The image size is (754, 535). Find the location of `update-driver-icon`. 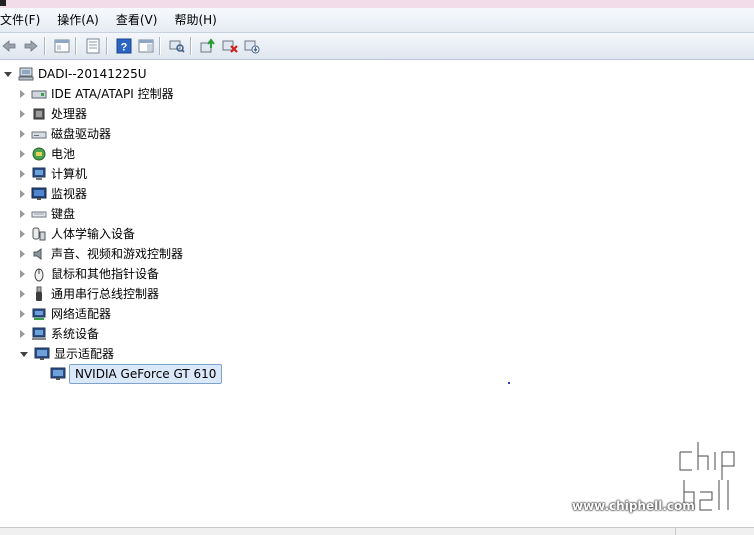

update-driver-icon is located at coordinates (208, 46).